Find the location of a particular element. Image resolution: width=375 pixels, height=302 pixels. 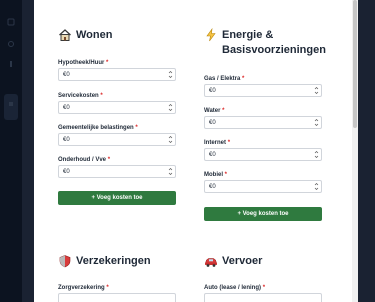

scrollbar-thumb is located at coordinates (355, 64).